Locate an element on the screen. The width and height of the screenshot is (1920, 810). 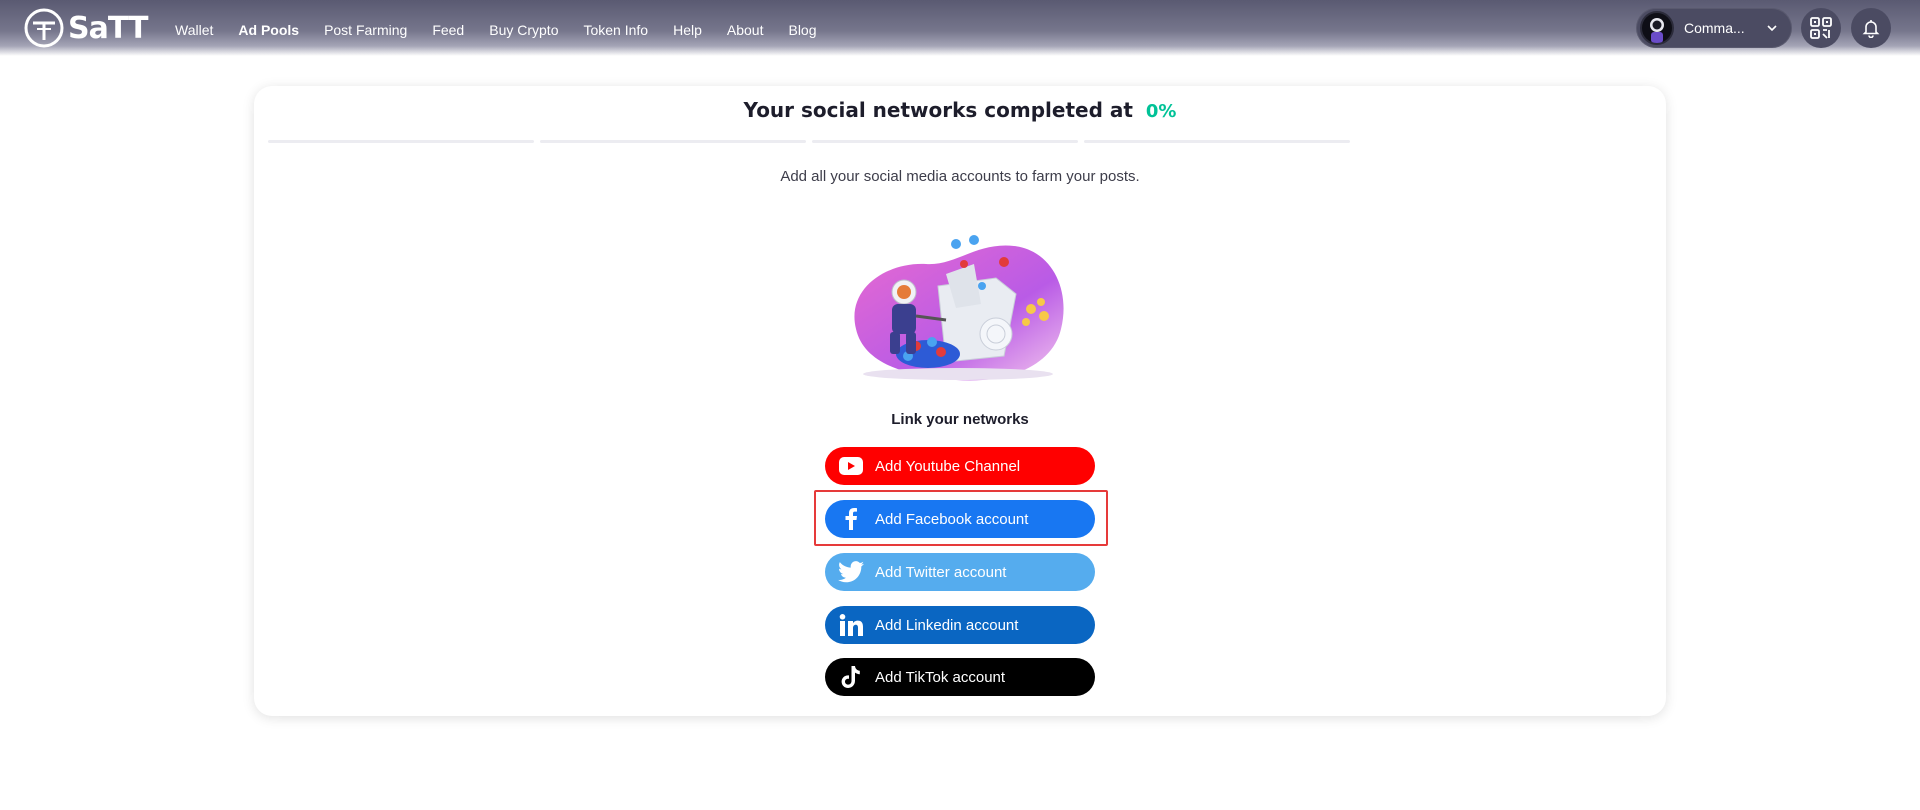
nav-buy-crypto: Buy Crypto is located at coordinates (523, 30).